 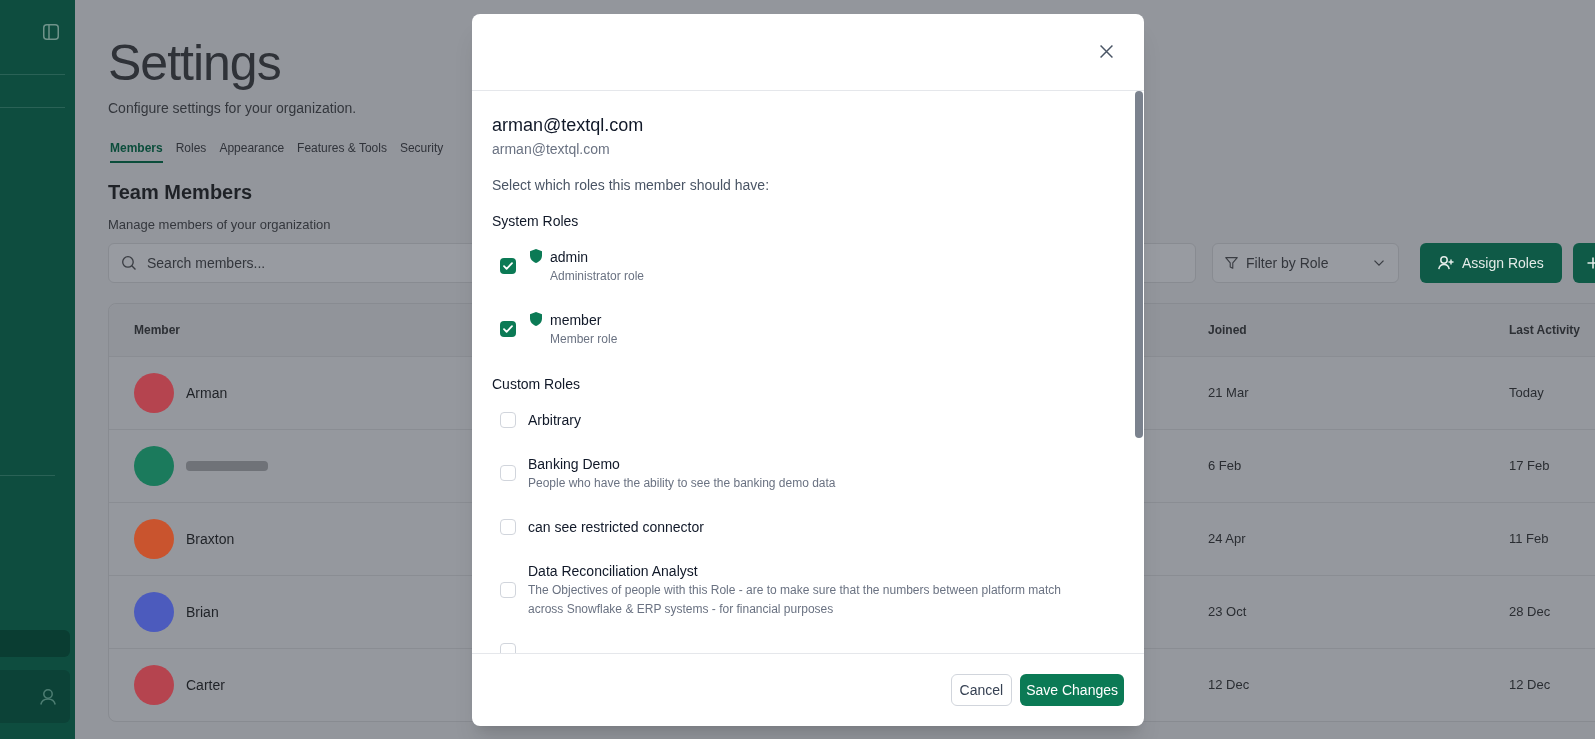 What do you see at coordinates (1526, 393) in the screenshot?
I see `last-activity: Today` at bounding box center [1526, 393].